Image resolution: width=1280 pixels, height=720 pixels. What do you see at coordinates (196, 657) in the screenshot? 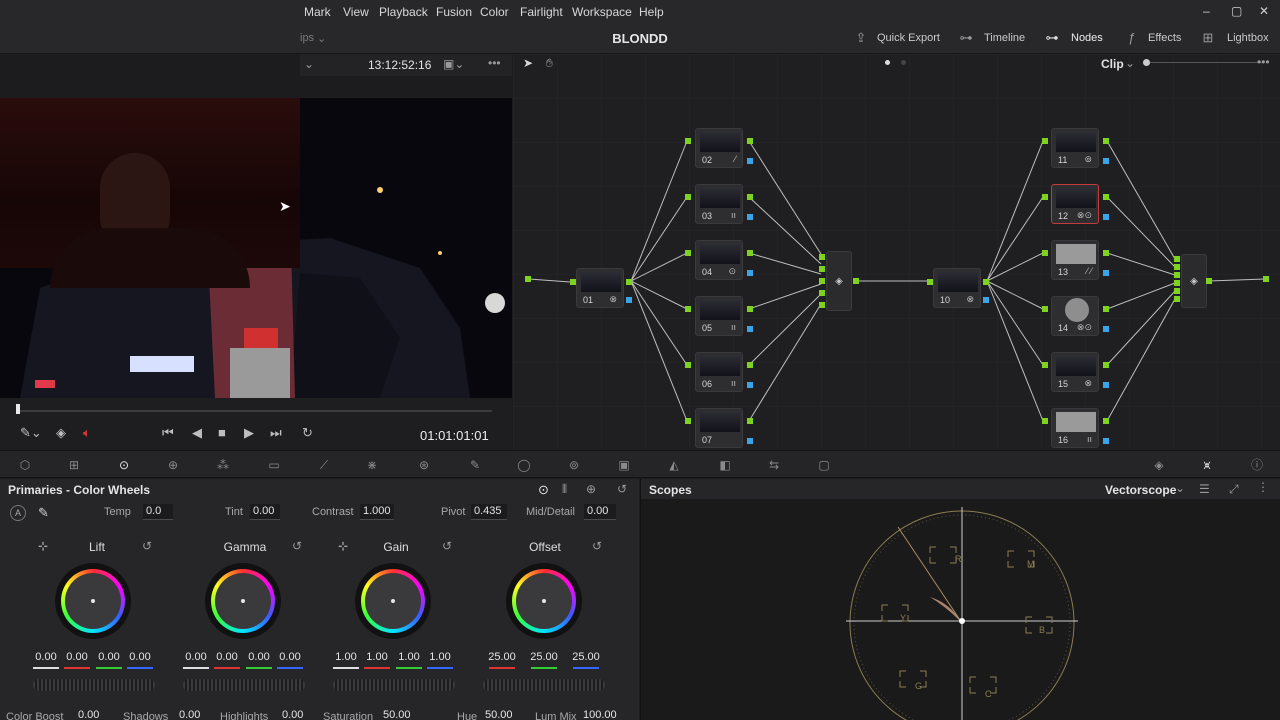
I see `gamma-y: 0.00` at bounding box center [196, 657].